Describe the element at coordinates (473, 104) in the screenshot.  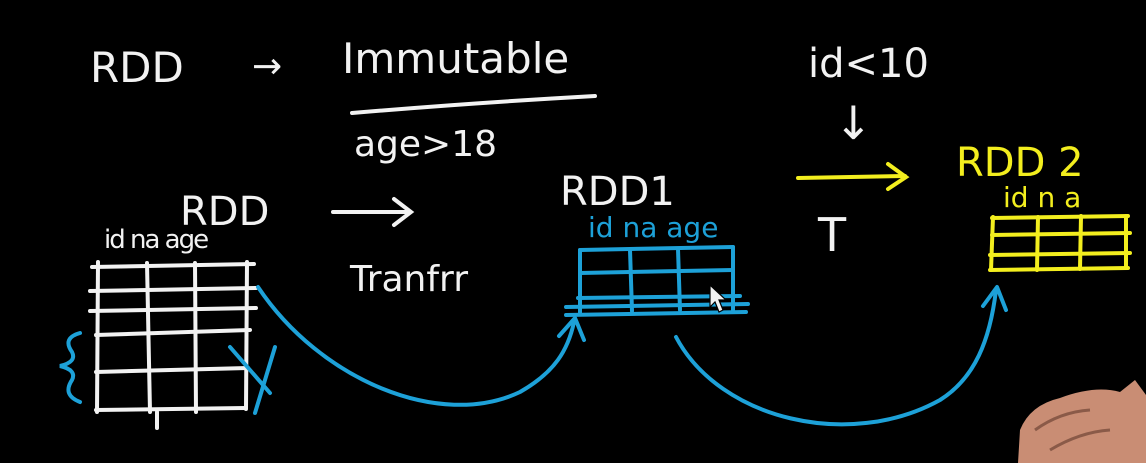
I see `heading-underline` at that location.